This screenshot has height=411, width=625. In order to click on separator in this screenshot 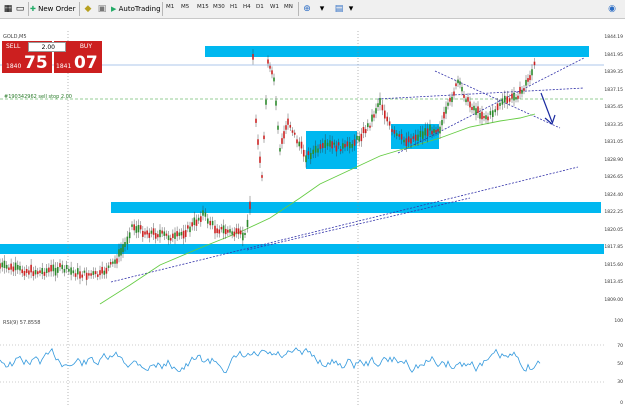, I will do `click(79, 9)`.